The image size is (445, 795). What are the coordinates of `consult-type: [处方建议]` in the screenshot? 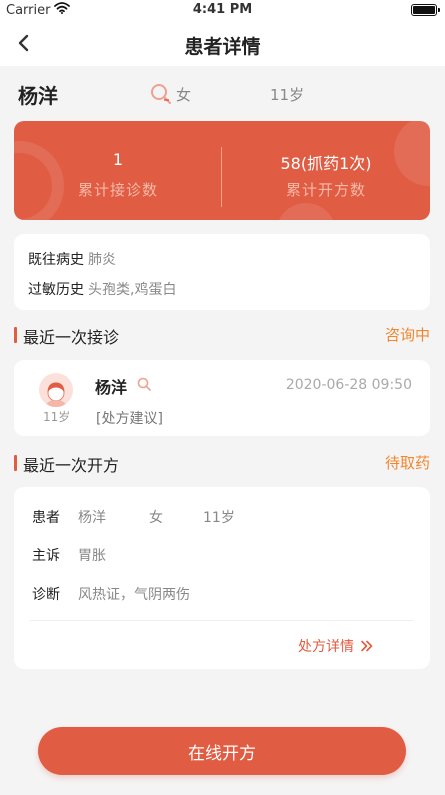 It's located at (129, 419).